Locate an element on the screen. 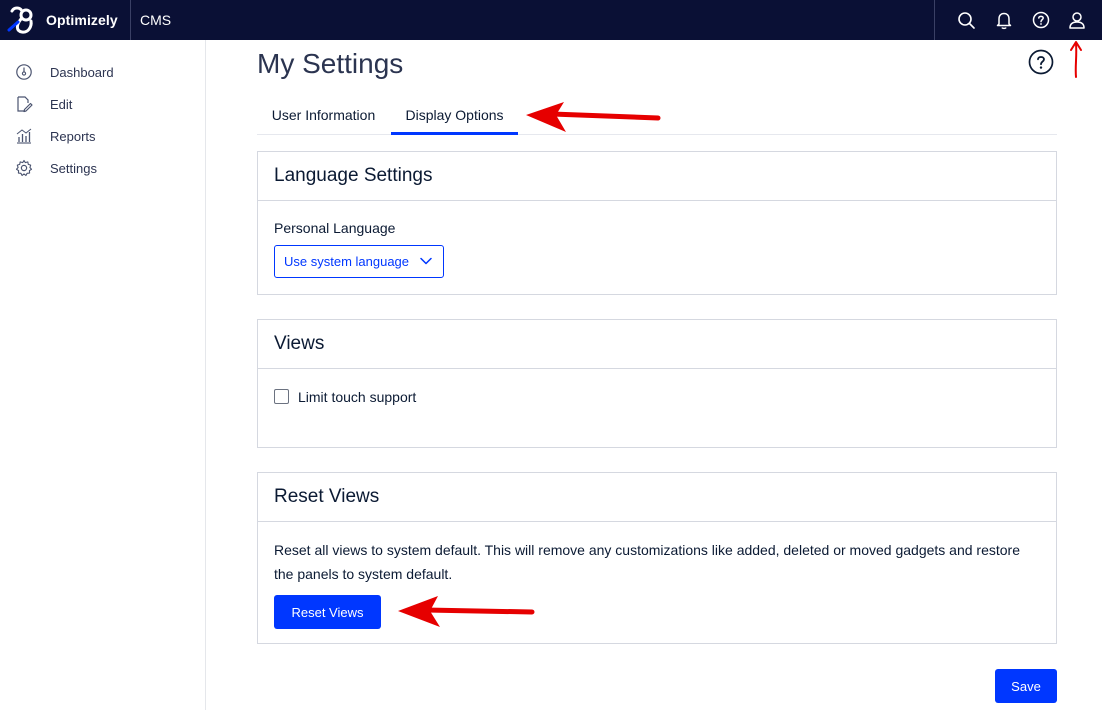 Image resolution: width=1102 pixels, height=710 pixels. personal-language-select: Use system language is located at coordinates (359, 261).